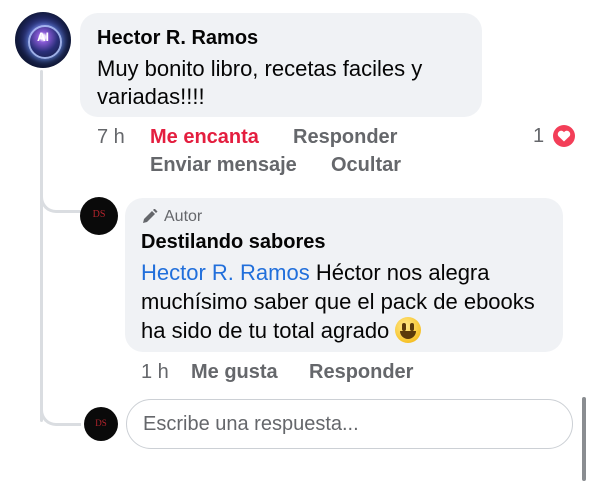 Image resolution: width=590 pixels, height=481 pixels. I want to click on mention-link: Hector R. Ramos, so click(225, 272).